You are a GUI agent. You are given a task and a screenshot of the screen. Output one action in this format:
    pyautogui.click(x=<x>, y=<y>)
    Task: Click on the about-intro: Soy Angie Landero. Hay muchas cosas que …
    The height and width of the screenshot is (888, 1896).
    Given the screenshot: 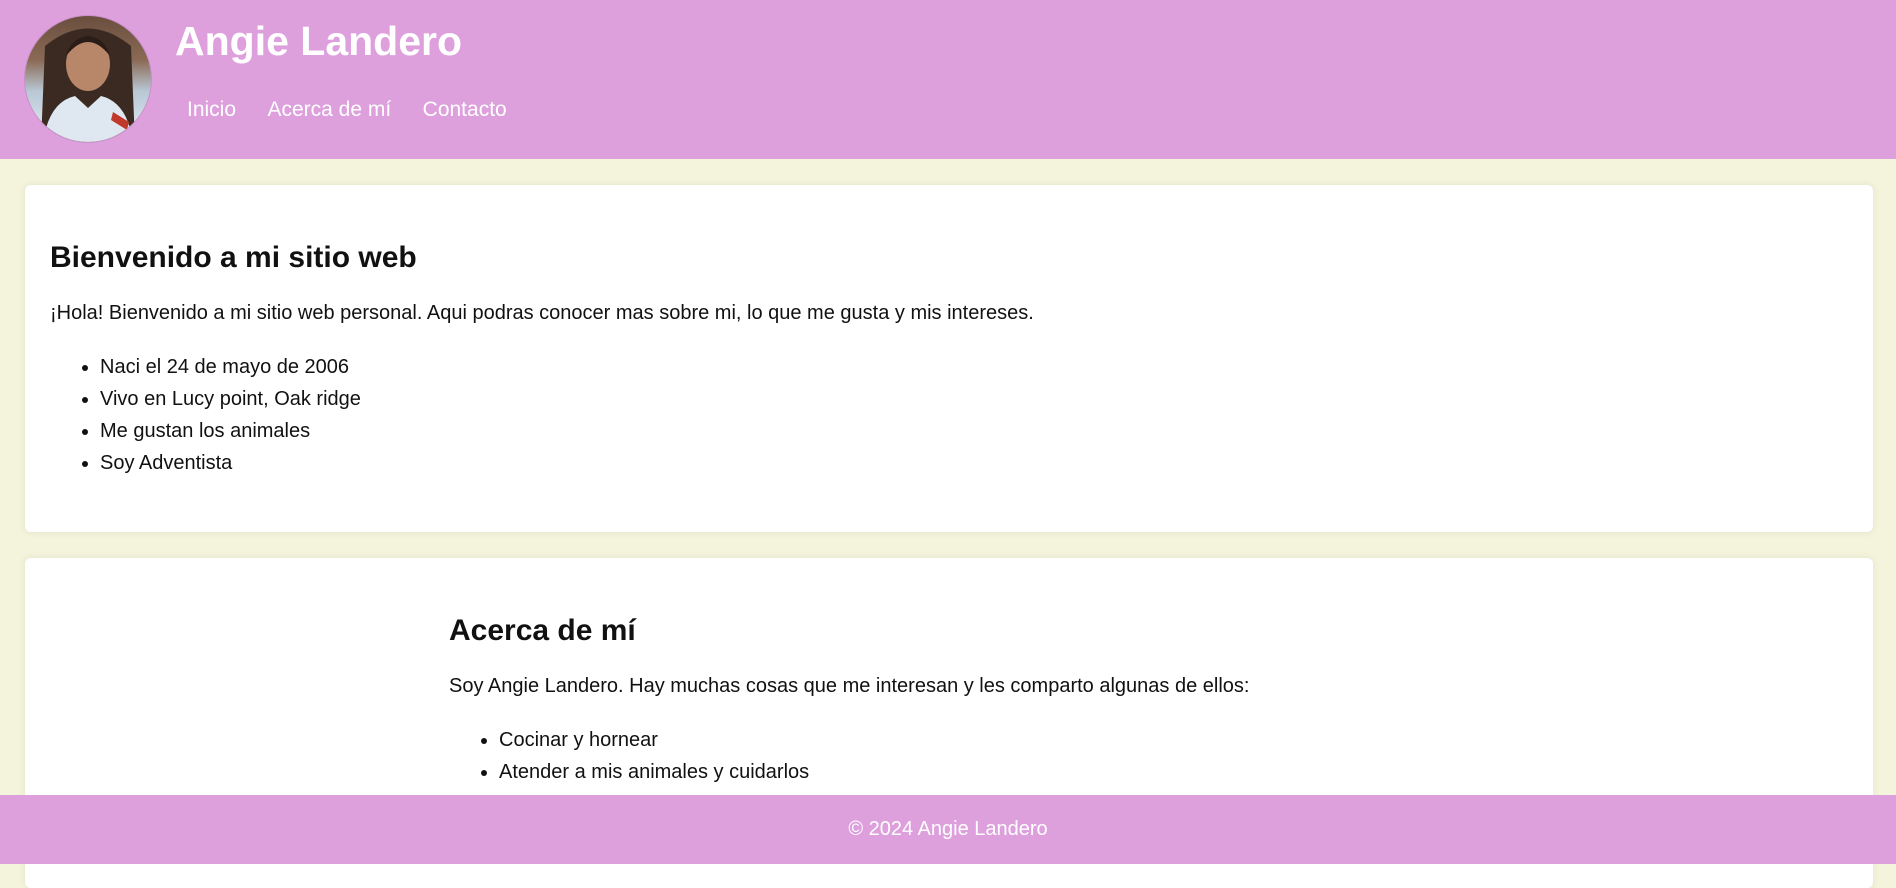 What is the action you would take?
    pyautogui.click(x=849, y=686)
    